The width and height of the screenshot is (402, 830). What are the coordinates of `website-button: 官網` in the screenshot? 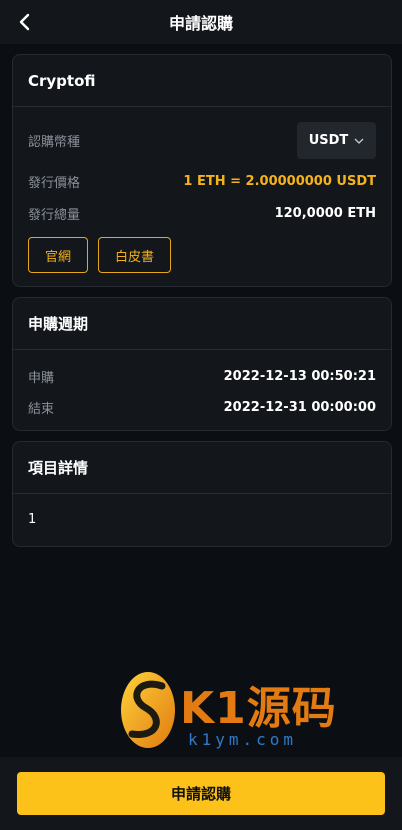 It's located at (58, 255).